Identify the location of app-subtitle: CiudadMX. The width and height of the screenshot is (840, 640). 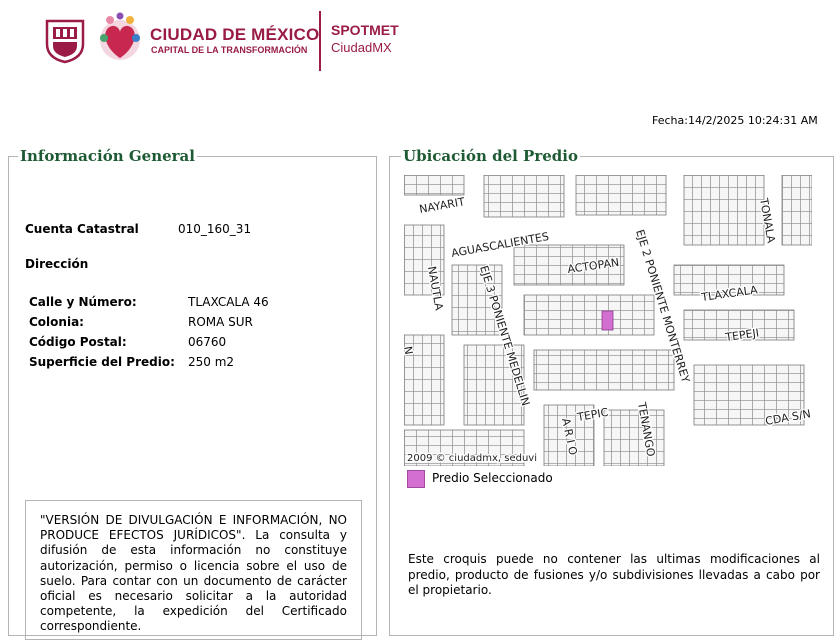
(361, 47).